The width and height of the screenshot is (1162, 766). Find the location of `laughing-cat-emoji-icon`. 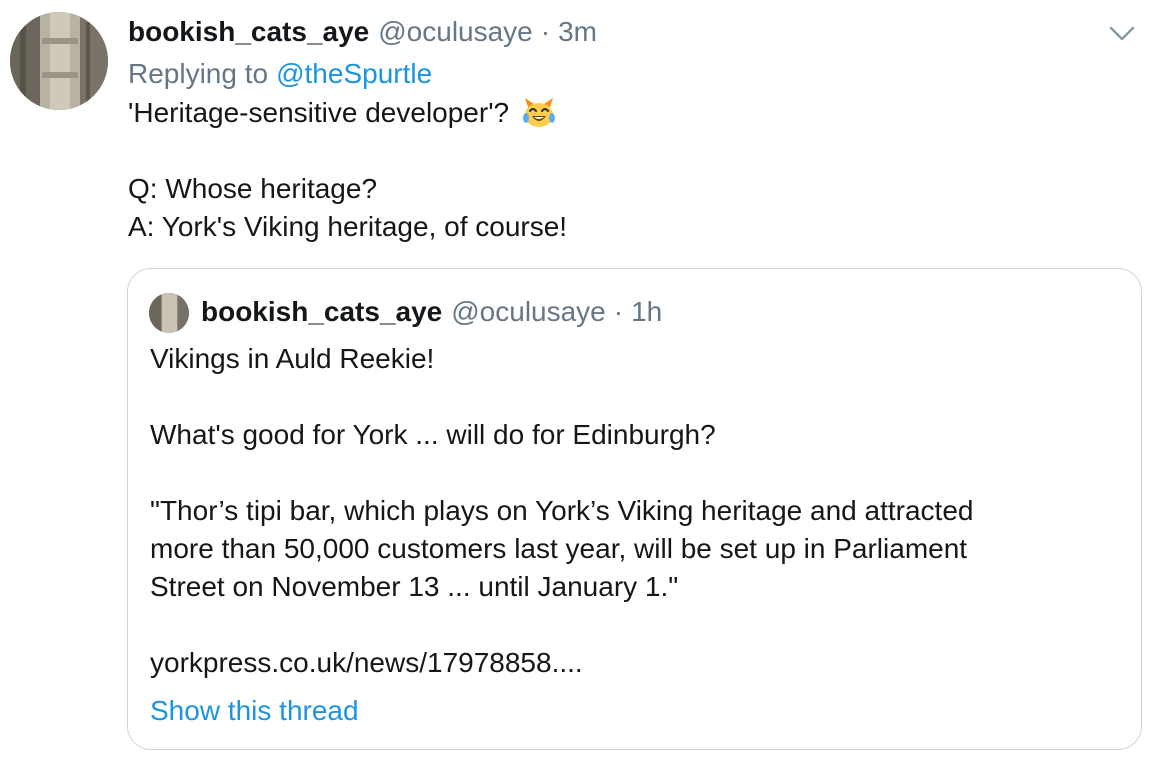

laughing-cat-emoji-icon is located at coordinates (539, 112).